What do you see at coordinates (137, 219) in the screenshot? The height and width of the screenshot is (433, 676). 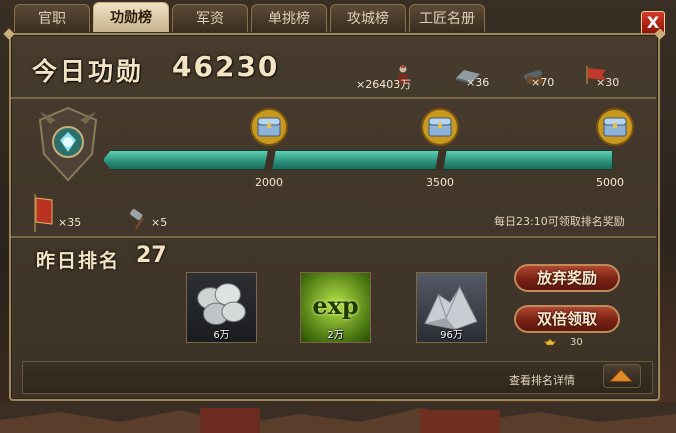 I see `hammer-icon` at bounding box center [137, 219].